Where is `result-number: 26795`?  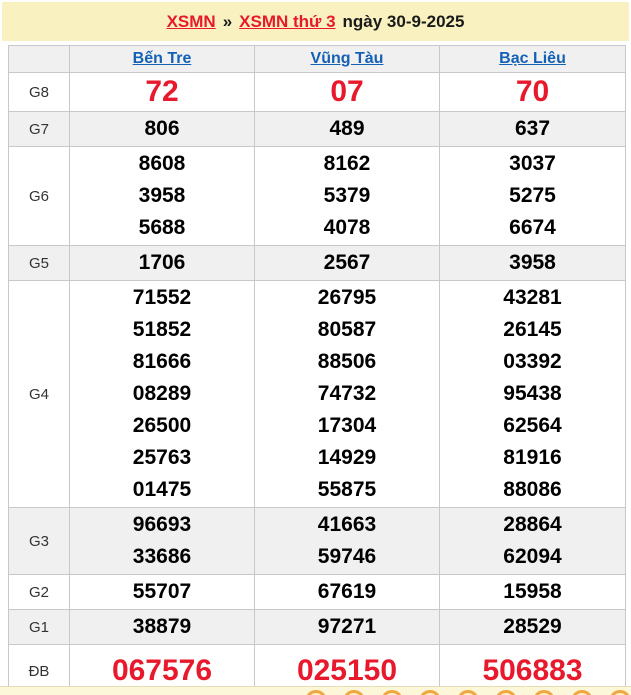 result-number: 26795 is located at coordinates (347, 297).